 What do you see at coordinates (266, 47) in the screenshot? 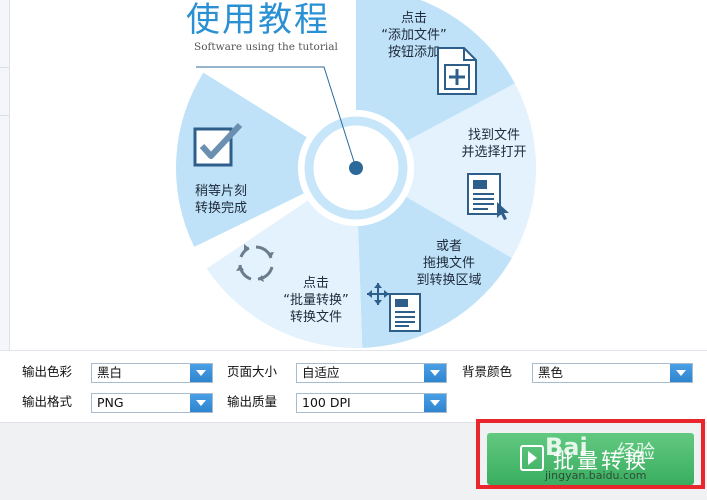
I see `page-subtitle: Software using the tutorial` at bounding box center [266, 47].